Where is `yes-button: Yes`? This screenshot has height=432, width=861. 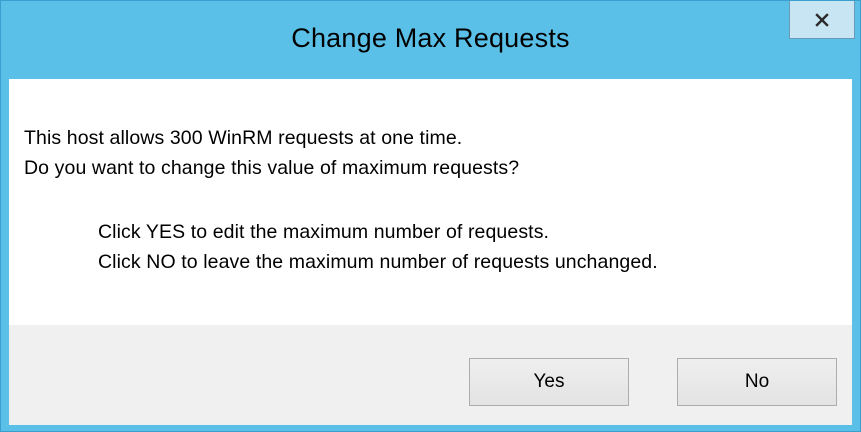 yes-button: Yes is located at coordinates (549, 382).